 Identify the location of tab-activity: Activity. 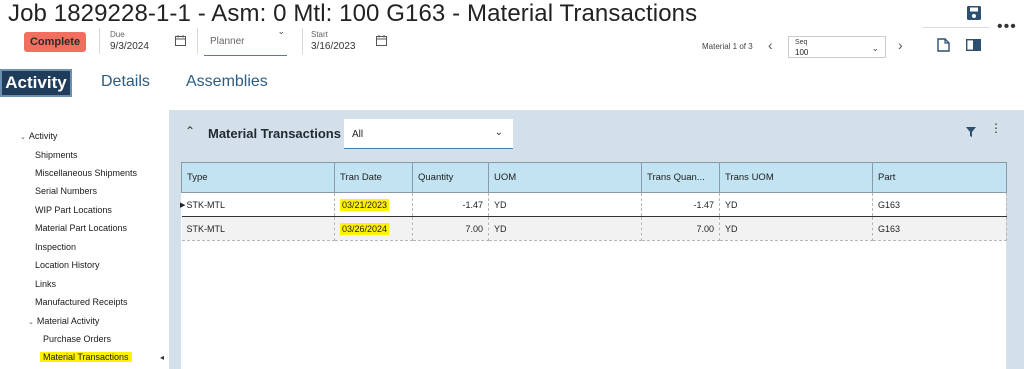
(36, 83).